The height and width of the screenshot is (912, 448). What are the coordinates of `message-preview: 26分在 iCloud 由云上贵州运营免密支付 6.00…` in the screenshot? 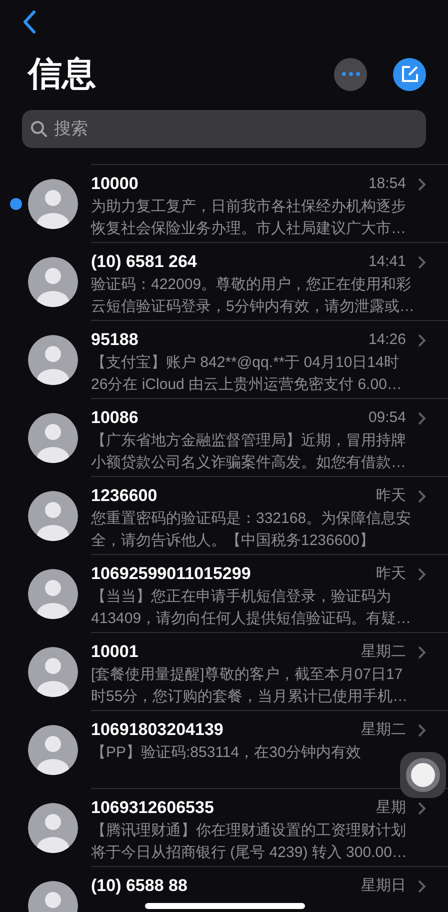 It's located at (247, 384).